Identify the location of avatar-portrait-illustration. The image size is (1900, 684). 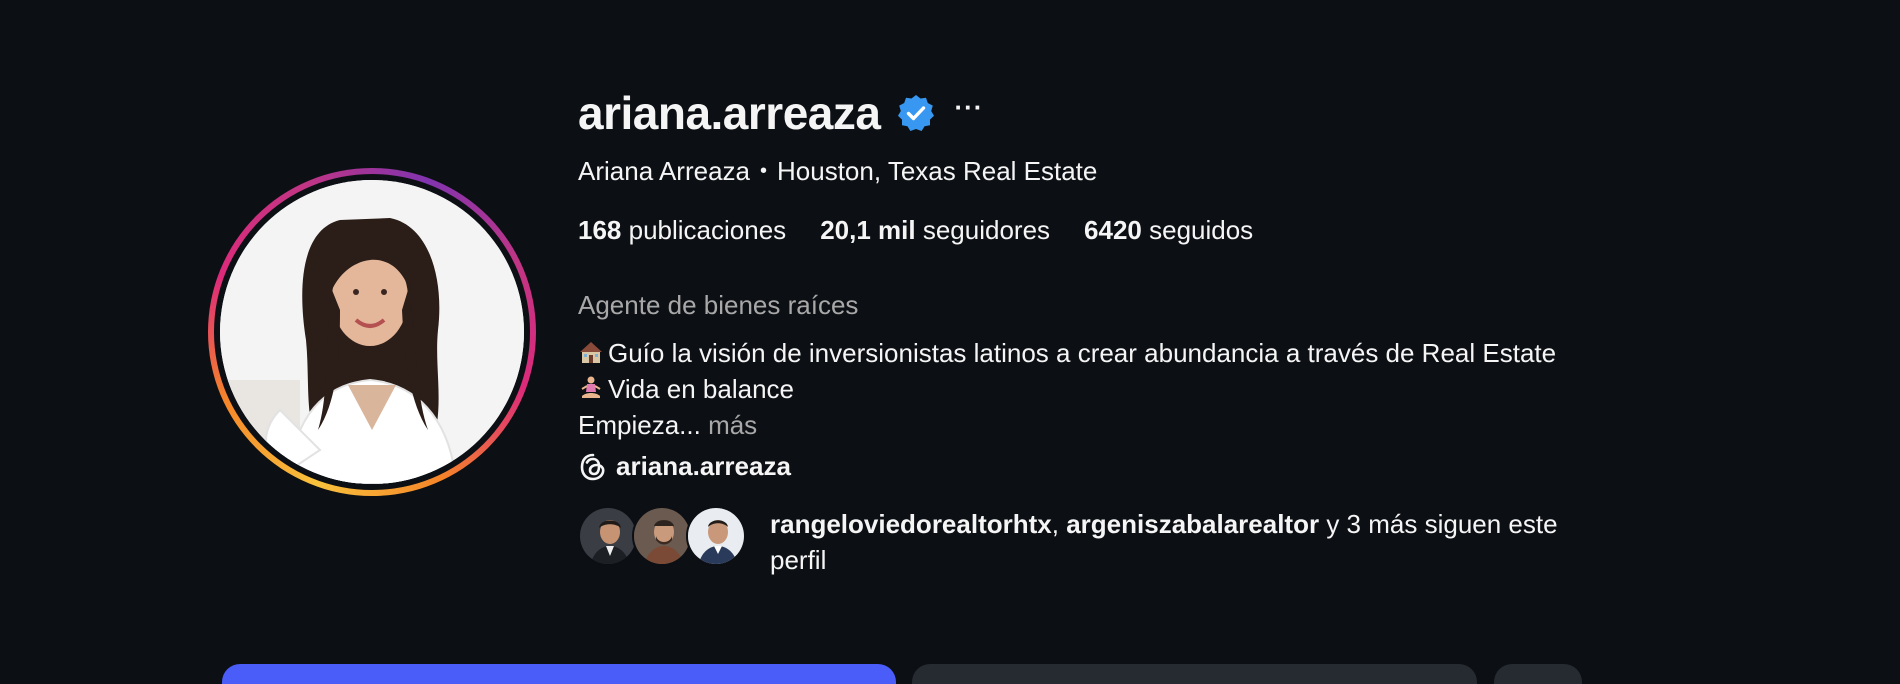
(372, 332).